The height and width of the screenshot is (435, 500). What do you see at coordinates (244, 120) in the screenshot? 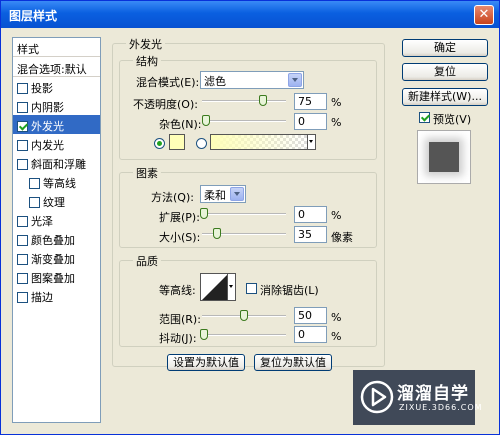
I see `noise-slider` at bounding box center [244, 120].